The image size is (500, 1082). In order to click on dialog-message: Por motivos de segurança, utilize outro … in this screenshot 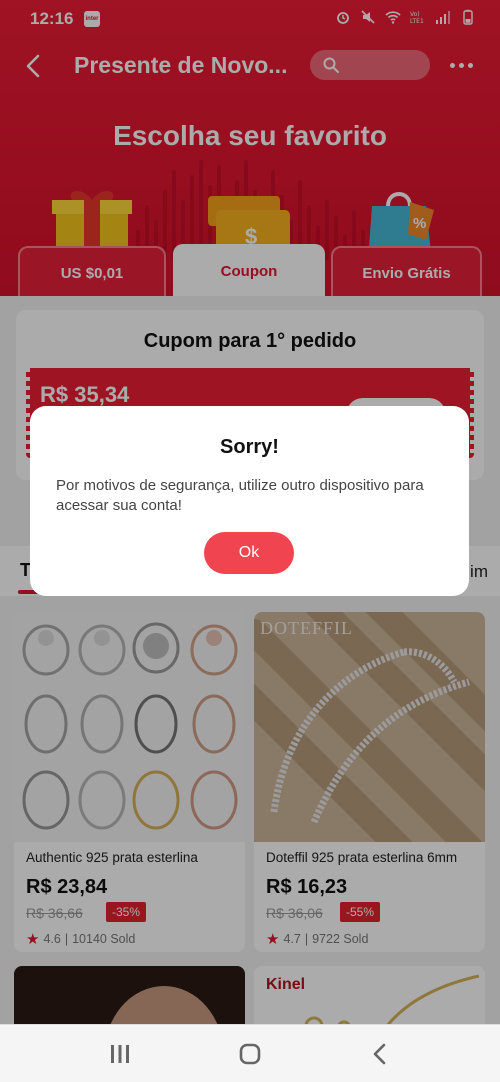, I will do `click(240, 495)`.